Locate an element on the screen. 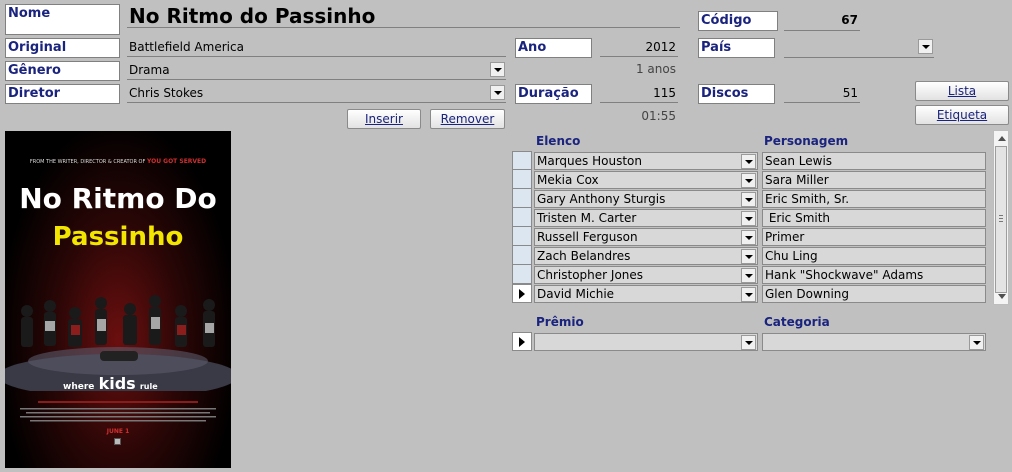 This screenshot has width=1012, height=472. cast-scrollbar is located at coordinates (1001, 217).